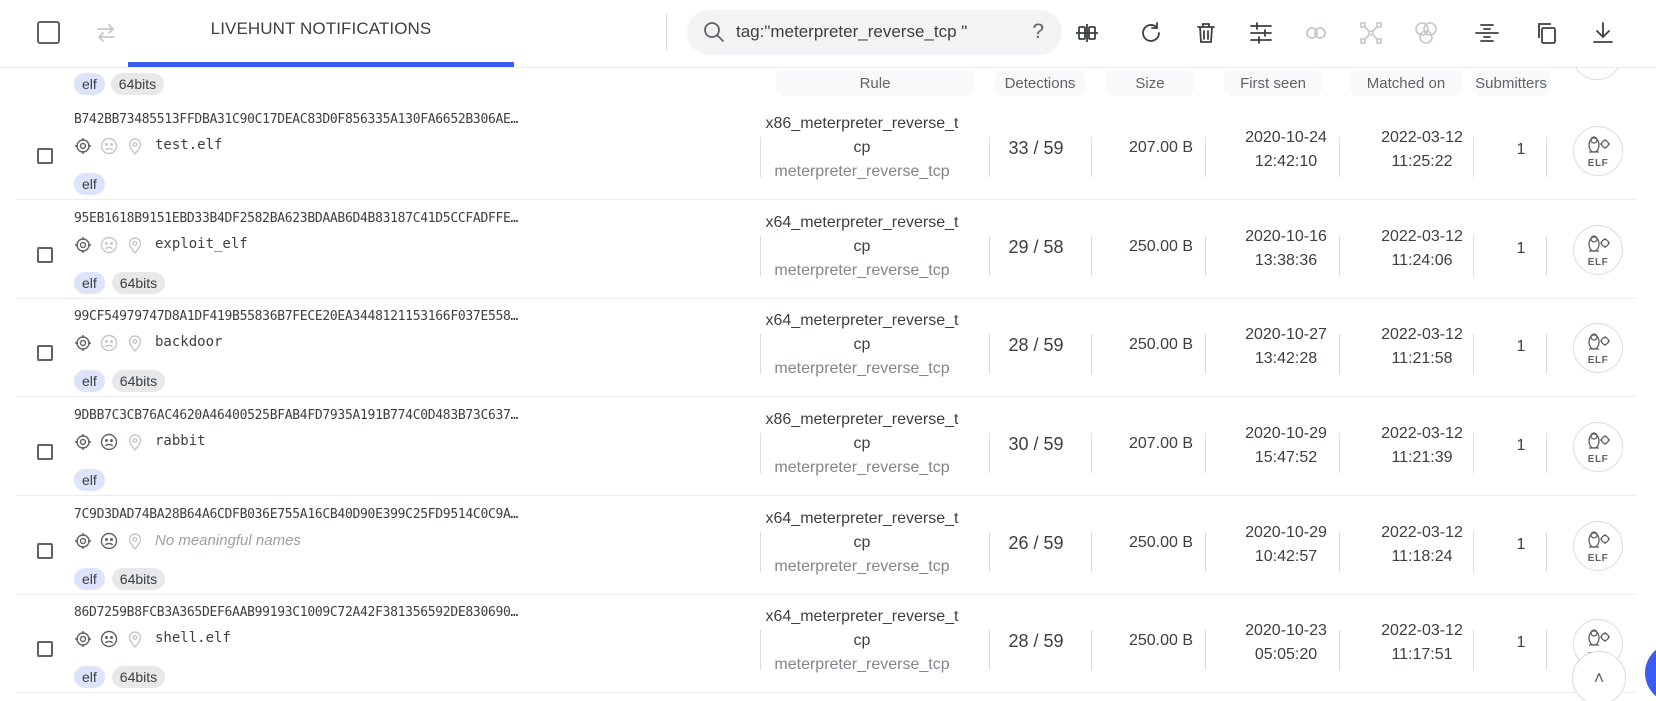 Image resolution: width=1656 pixels, height=701 pixels. What do you see at coordinates (1511, 83) in the screenshot?
I see `column-header-submitters: Submitters` at bounding box center [1511, 83].